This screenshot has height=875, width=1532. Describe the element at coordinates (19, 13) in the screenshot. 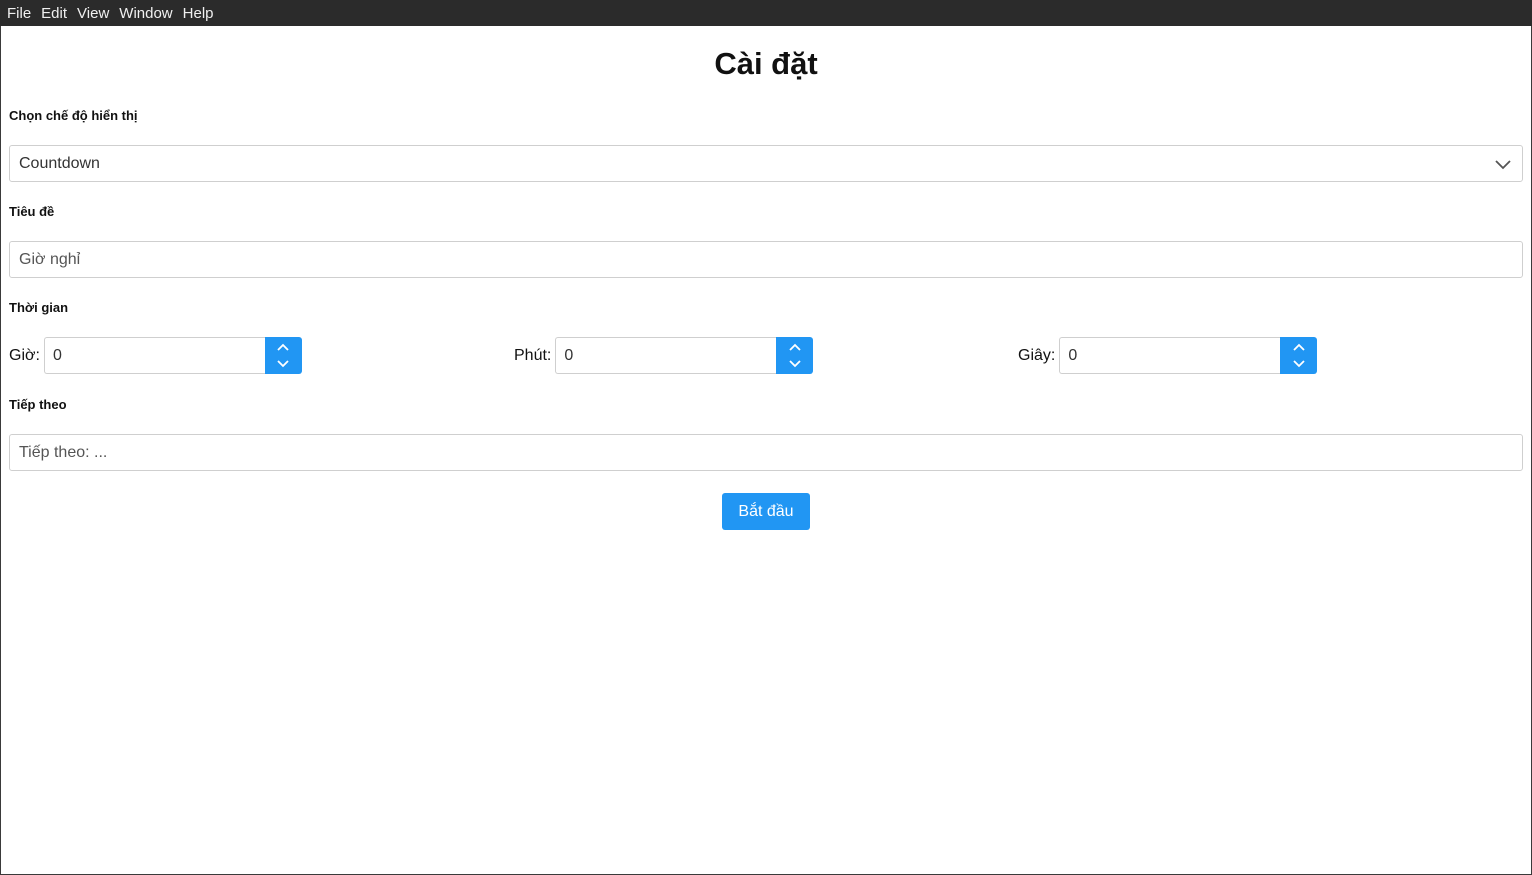

I see `menu-file: File` at that location.